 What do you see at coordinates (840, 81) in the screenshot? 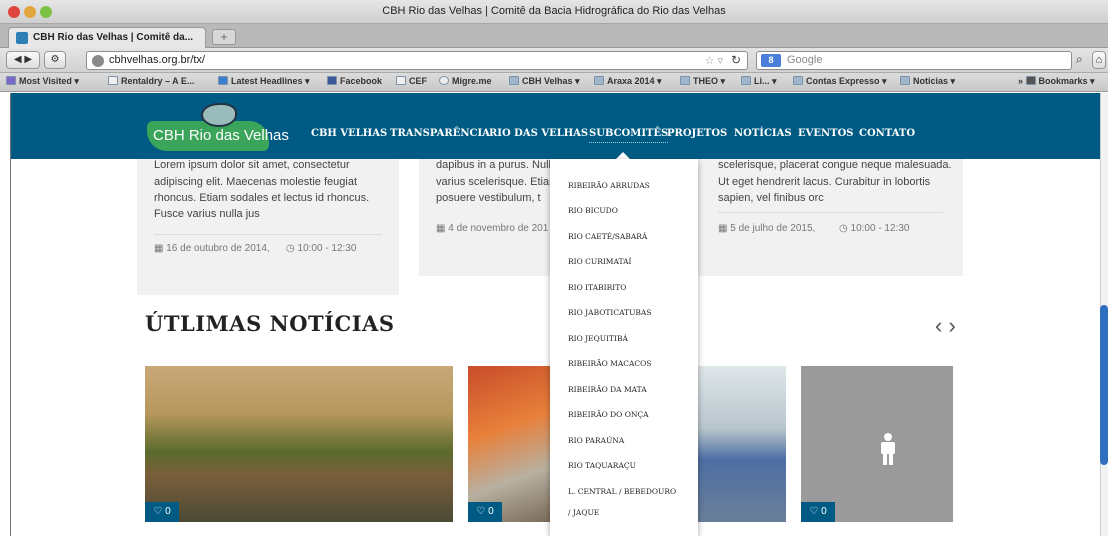
I see `bookmark-folder: Contas Expresso ▾` at bounding box center [840, 81].